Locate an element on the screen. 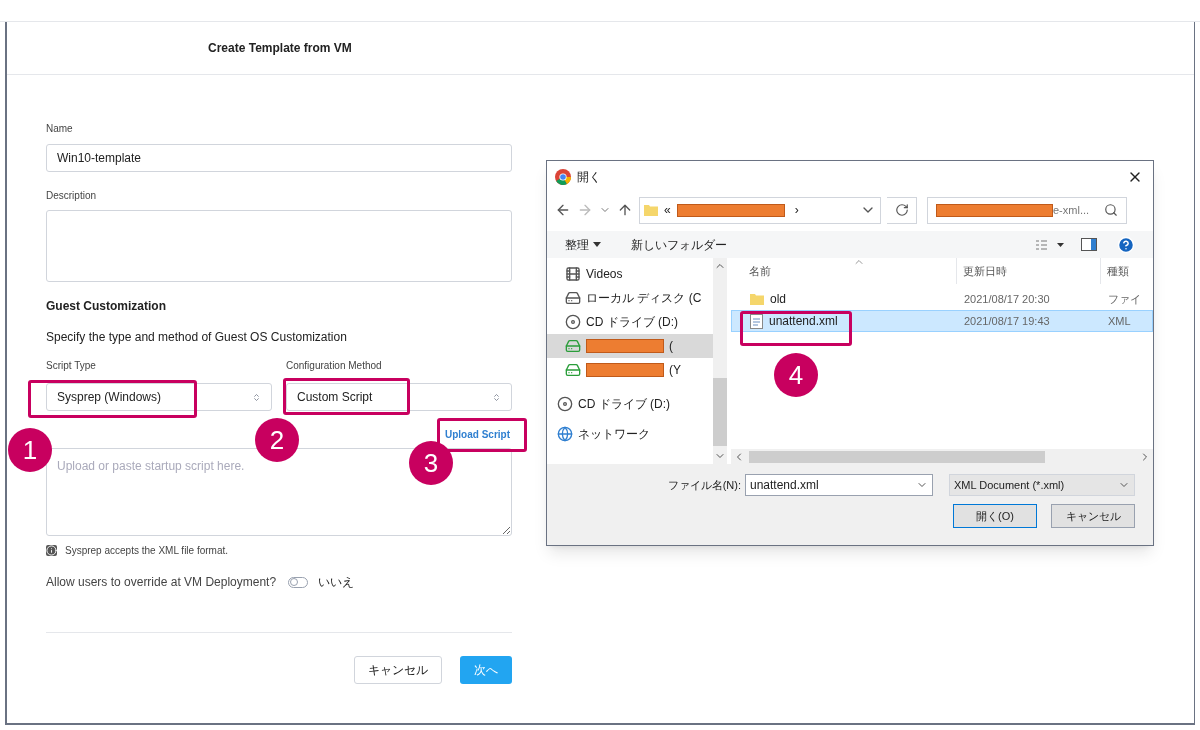  configuration-method-select: Custom Script is located at coordinates (399, 397).